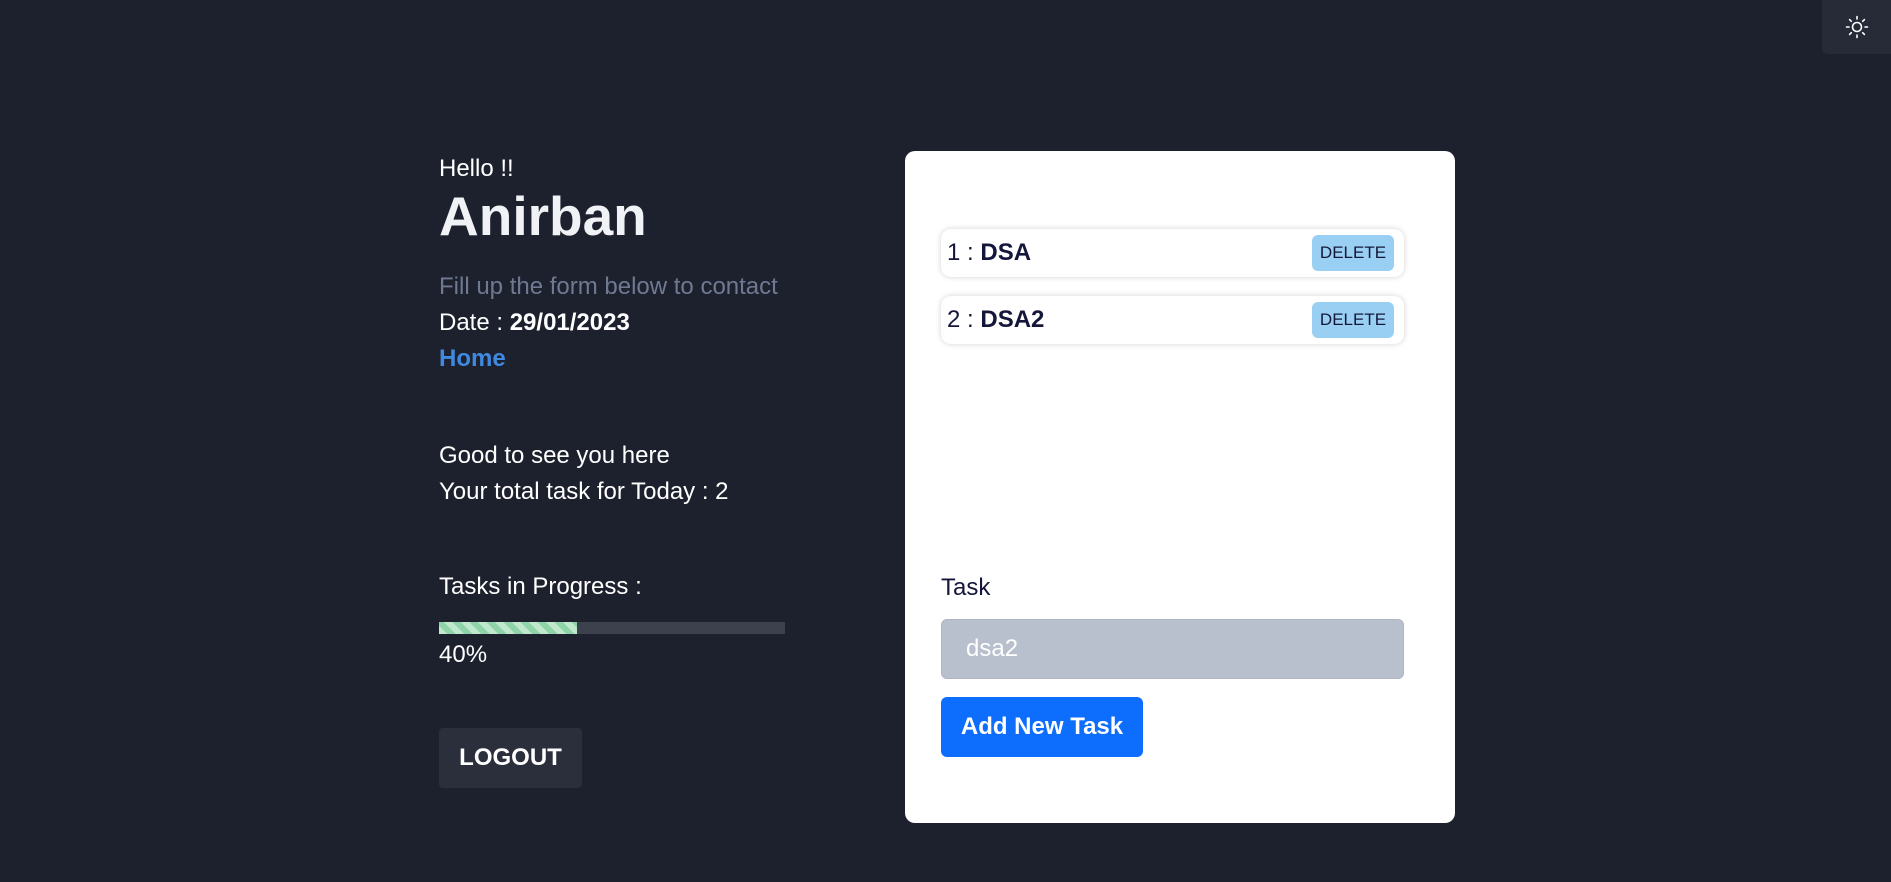 This screenshot has height=882, width=1891. What do you see at coordinates (540, 586) in the screenshot?
I see `progress-label: Tasks in Progress :` at bounding box center [540, 586].